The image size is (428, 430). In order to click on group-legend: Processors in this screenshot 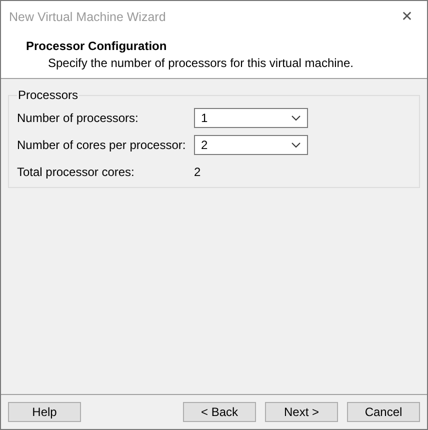, I will do `click(48, 95)`.